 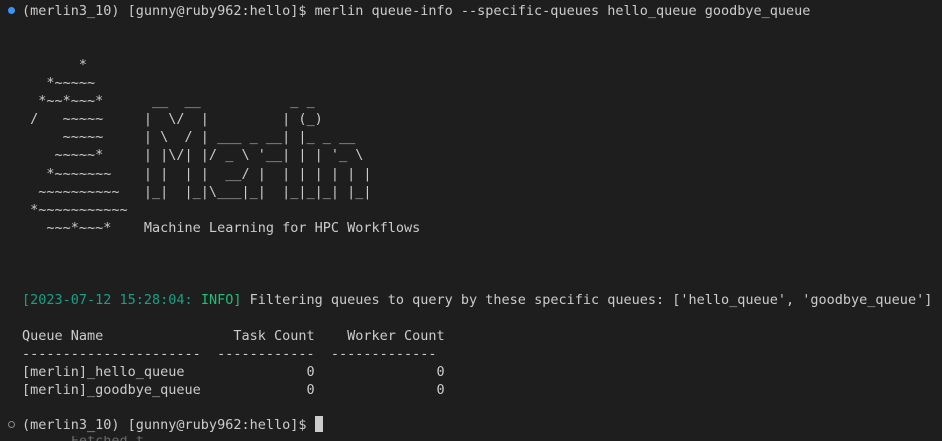 What do you see at coordinates (233, 390) in the screenshot?
I see `table-row: [merlin]_goodbye_queue 0 0` at bounding box center [233, 390].